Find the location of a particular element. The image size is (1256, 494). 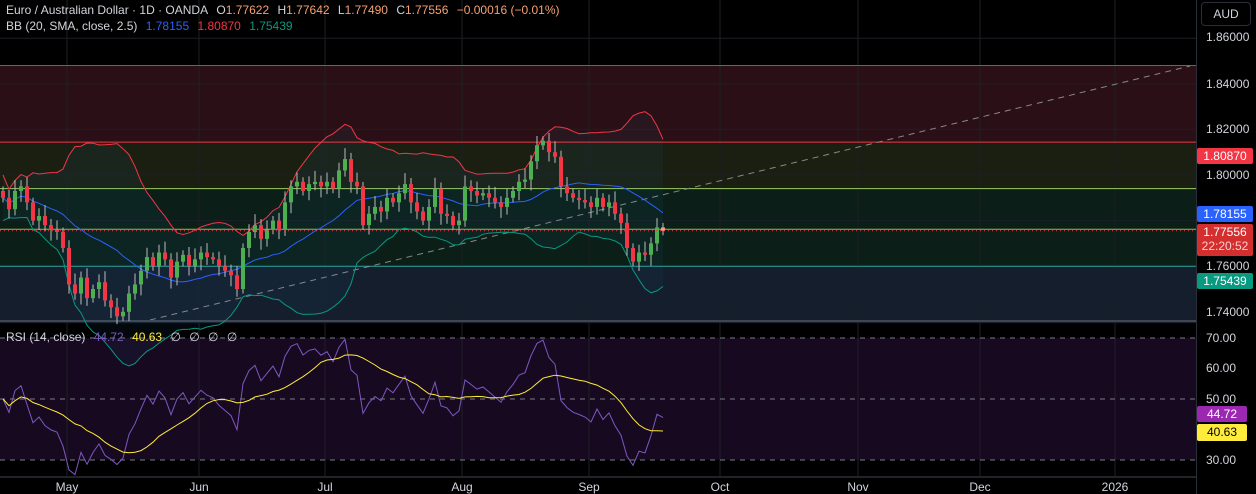

bb-basis-tag: 1.78155 is located at coordinates (1225, 214).